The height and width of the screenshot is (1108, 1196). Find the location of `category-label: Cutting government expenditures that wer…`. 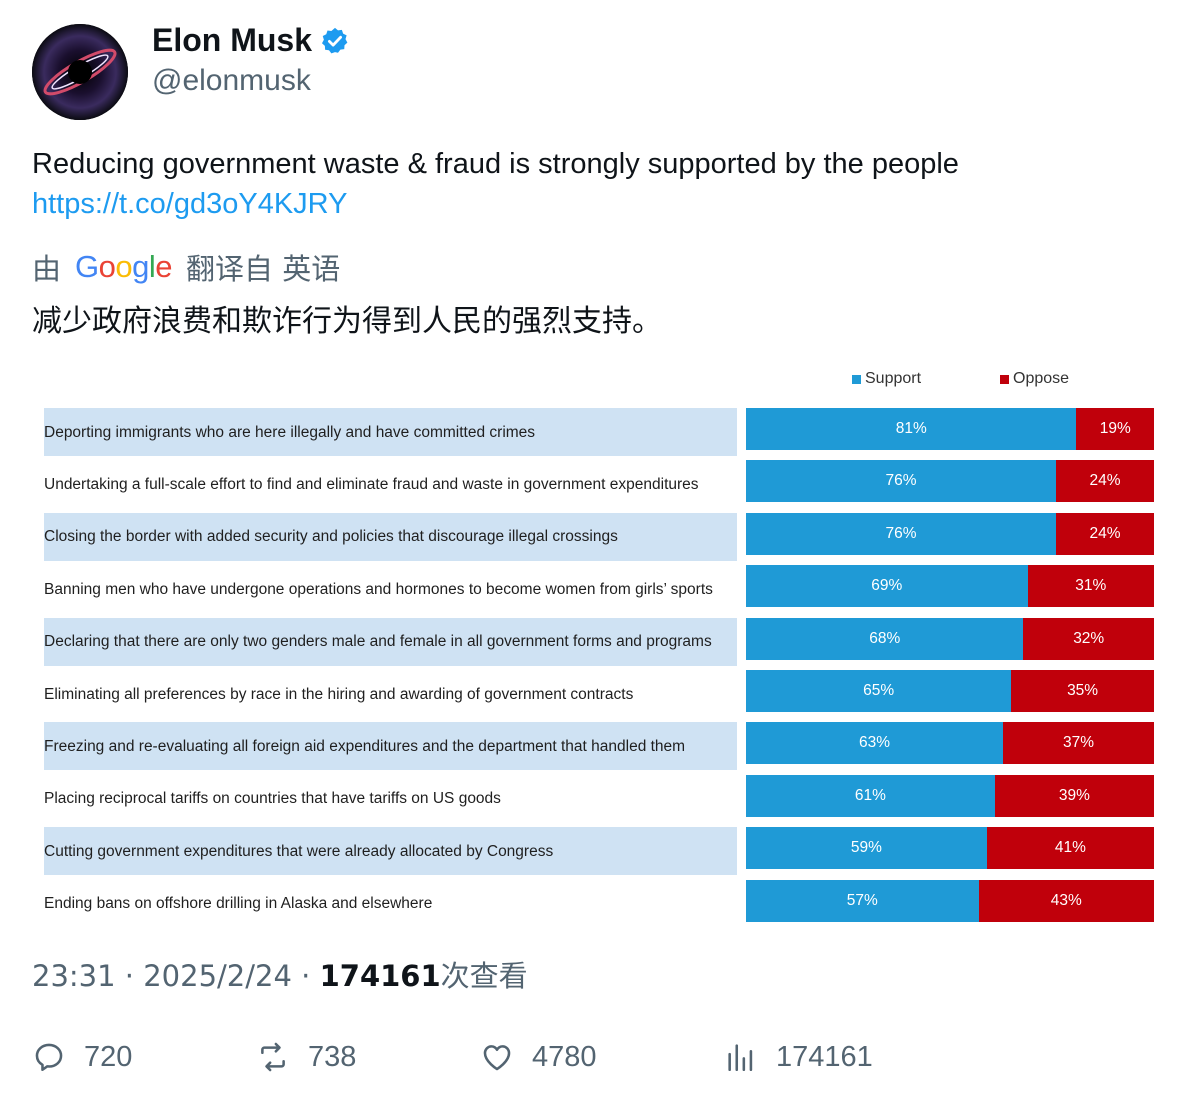

category-label: Cutting government expenditures that wer… is located at coordinates (390, 851).